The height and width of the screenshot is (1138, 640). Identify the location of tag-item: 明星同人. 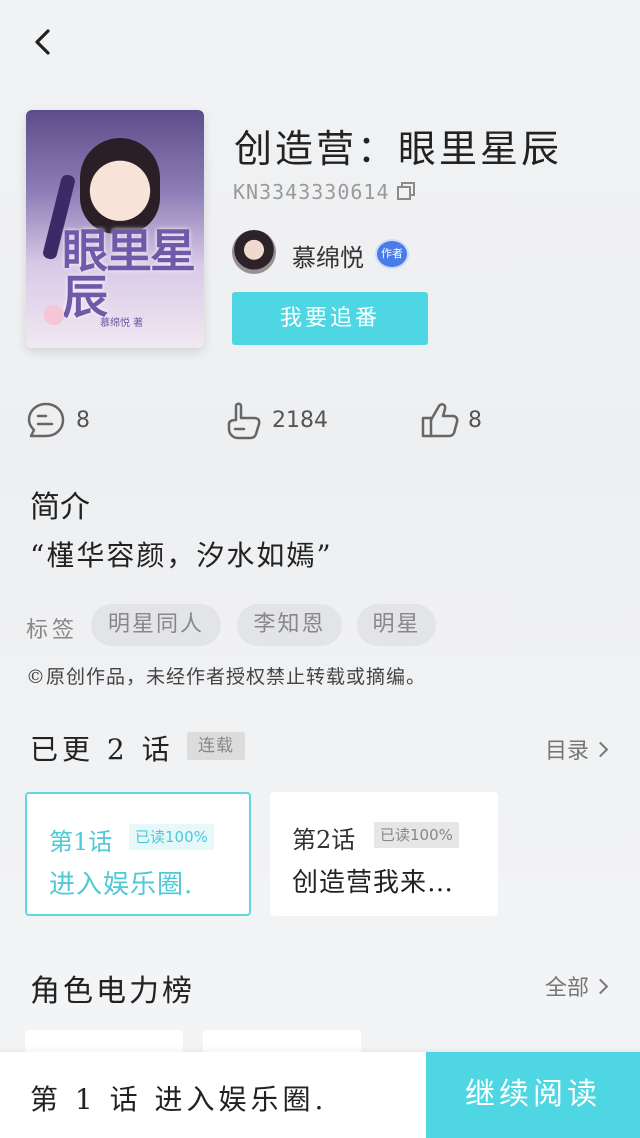
(156, 625).